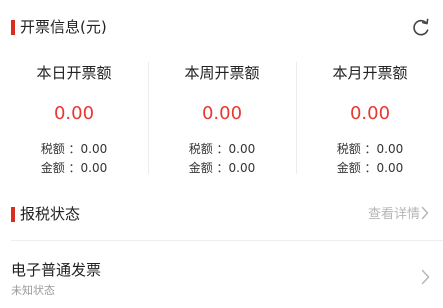 This screenshot has height=308, width=443. Describe the element at coordinates (33, 290) in the screenshot. I see `invoice-type-status: 未知状态` at that location.